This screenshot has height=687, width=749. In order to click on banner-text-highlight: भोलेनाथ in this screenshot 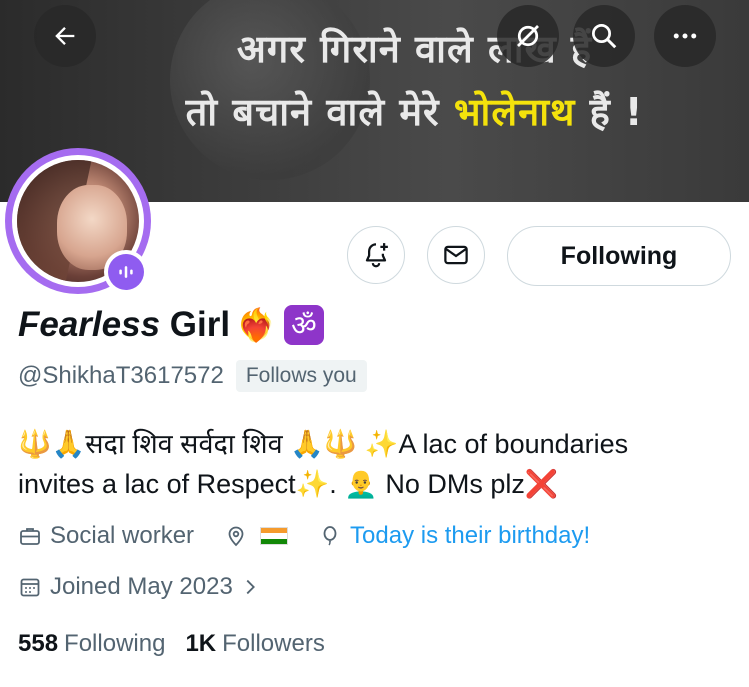, I will do `click(514, 112)`.